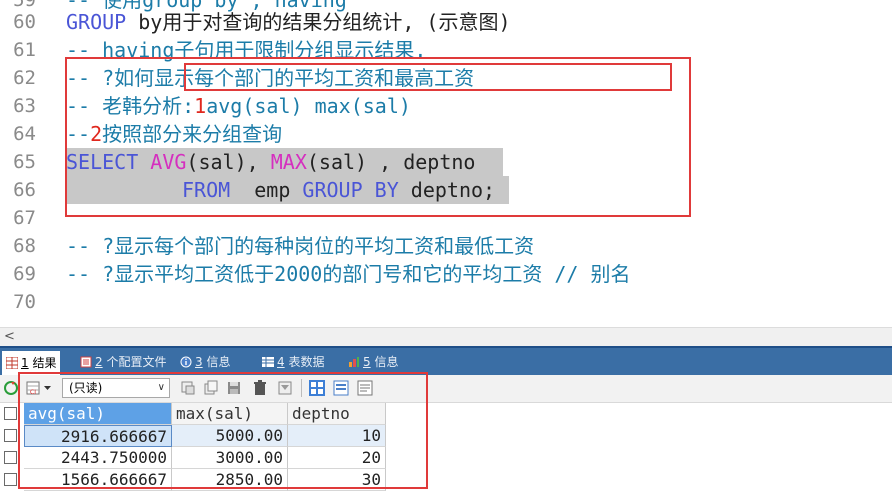  Describe the element at coordinates (24, 190) in the screenshot. I see `line-number: 66` at that location.